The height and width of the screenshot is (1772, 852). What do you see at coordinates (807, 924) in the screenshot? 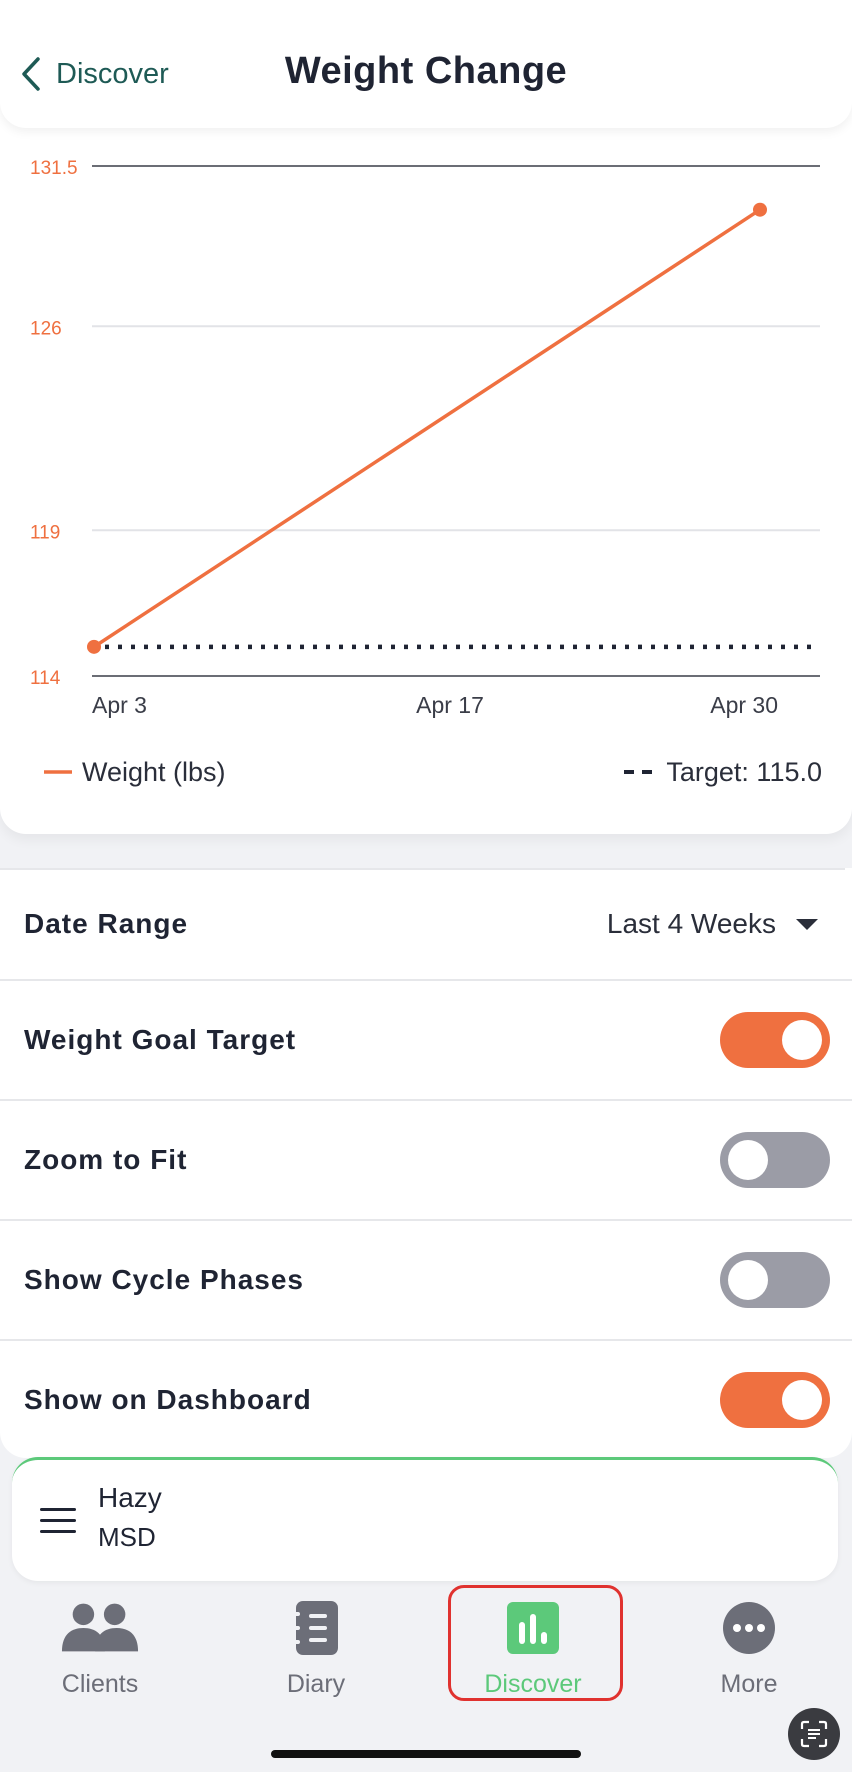
I see `caret-down-icon` at bounding box center [807, 924].